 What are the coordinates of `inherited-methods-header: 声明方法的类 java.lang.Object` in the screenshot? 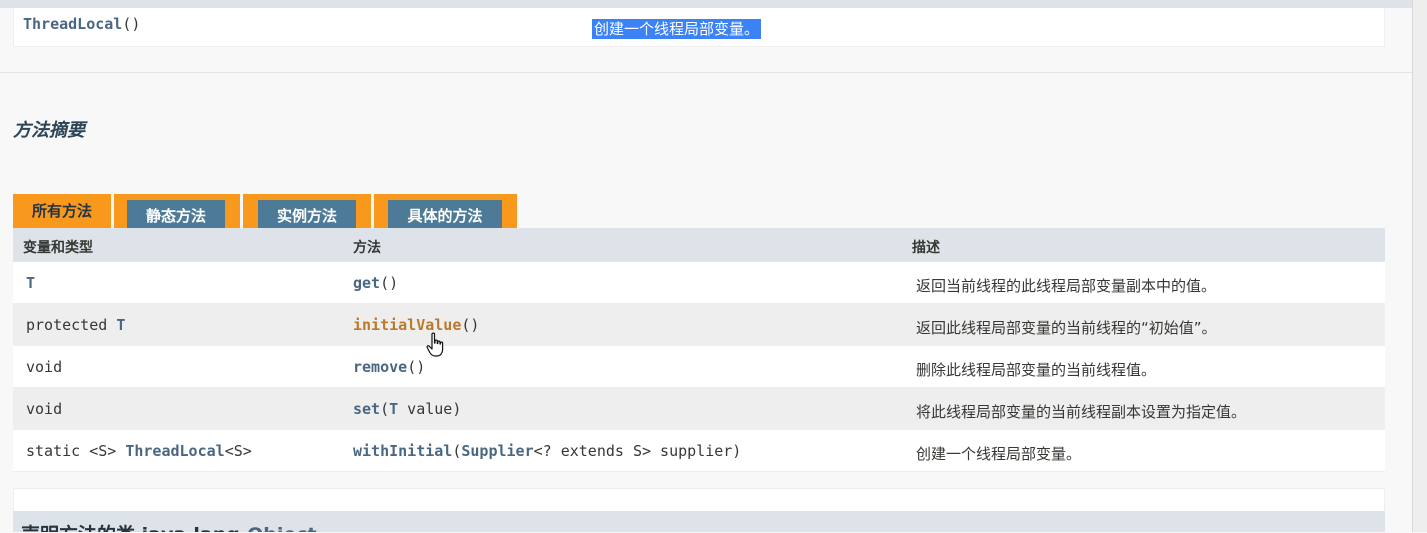 It's located at (699, 521).